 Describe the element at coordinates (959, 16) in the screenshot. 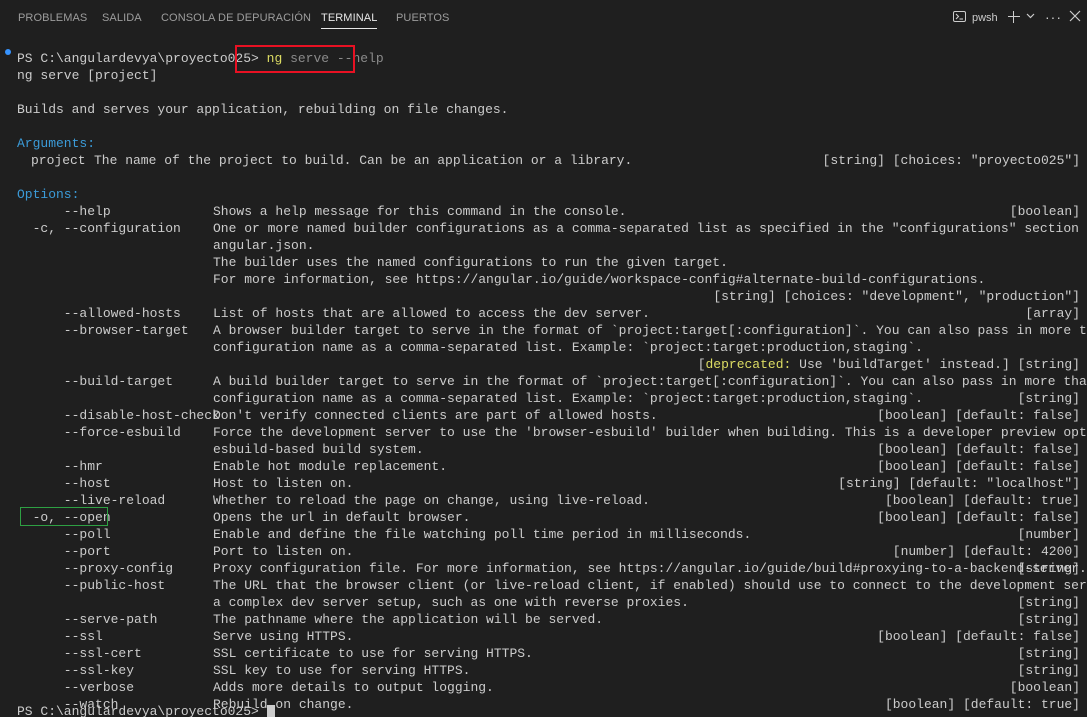

I see `terminal-shell-icon` at that location.